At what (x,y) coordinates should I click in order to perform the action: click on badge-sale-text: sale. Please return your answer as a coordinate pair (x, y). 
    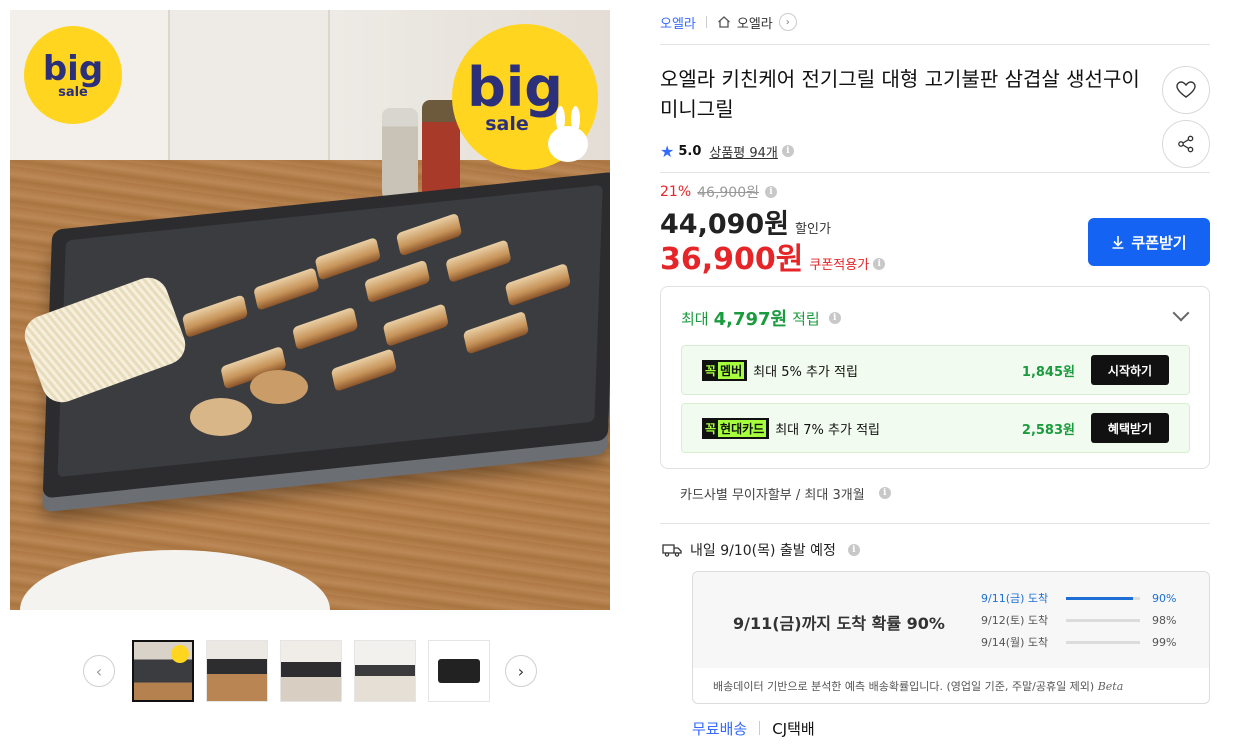
    Looking at the image, I should click on (507, 123).